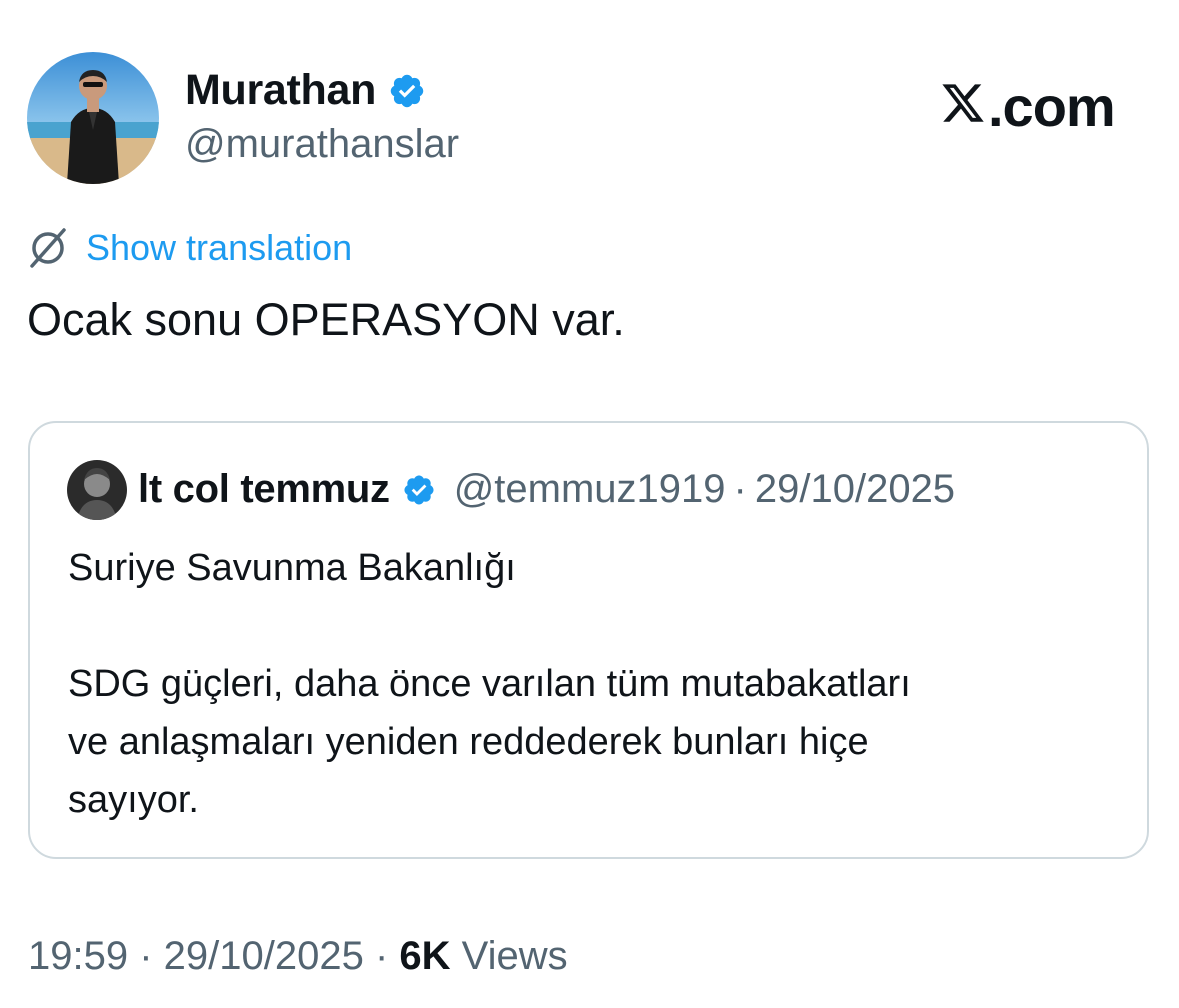 Image resolution: width=1179 pixels, height=1008 pixels. What do you see at coordinates (590, 489) in the screenshot?
I see `quoted-author-handle: @temmuz1919` at bounding box center [590, 489].